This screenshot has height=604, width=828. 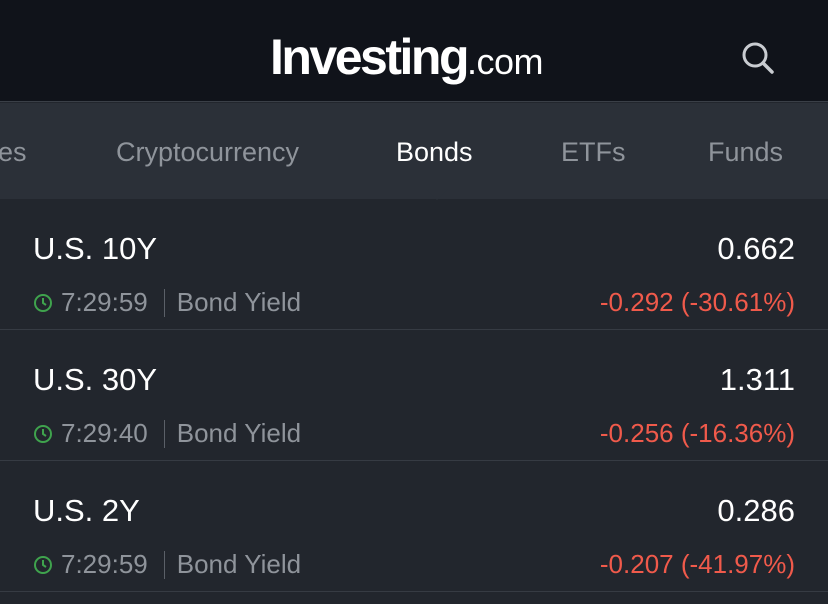 What do you see at coordinates (593, 152) in the screenshot?
I see `tab-etfs: ETFs` at bounding box center [593, 152].